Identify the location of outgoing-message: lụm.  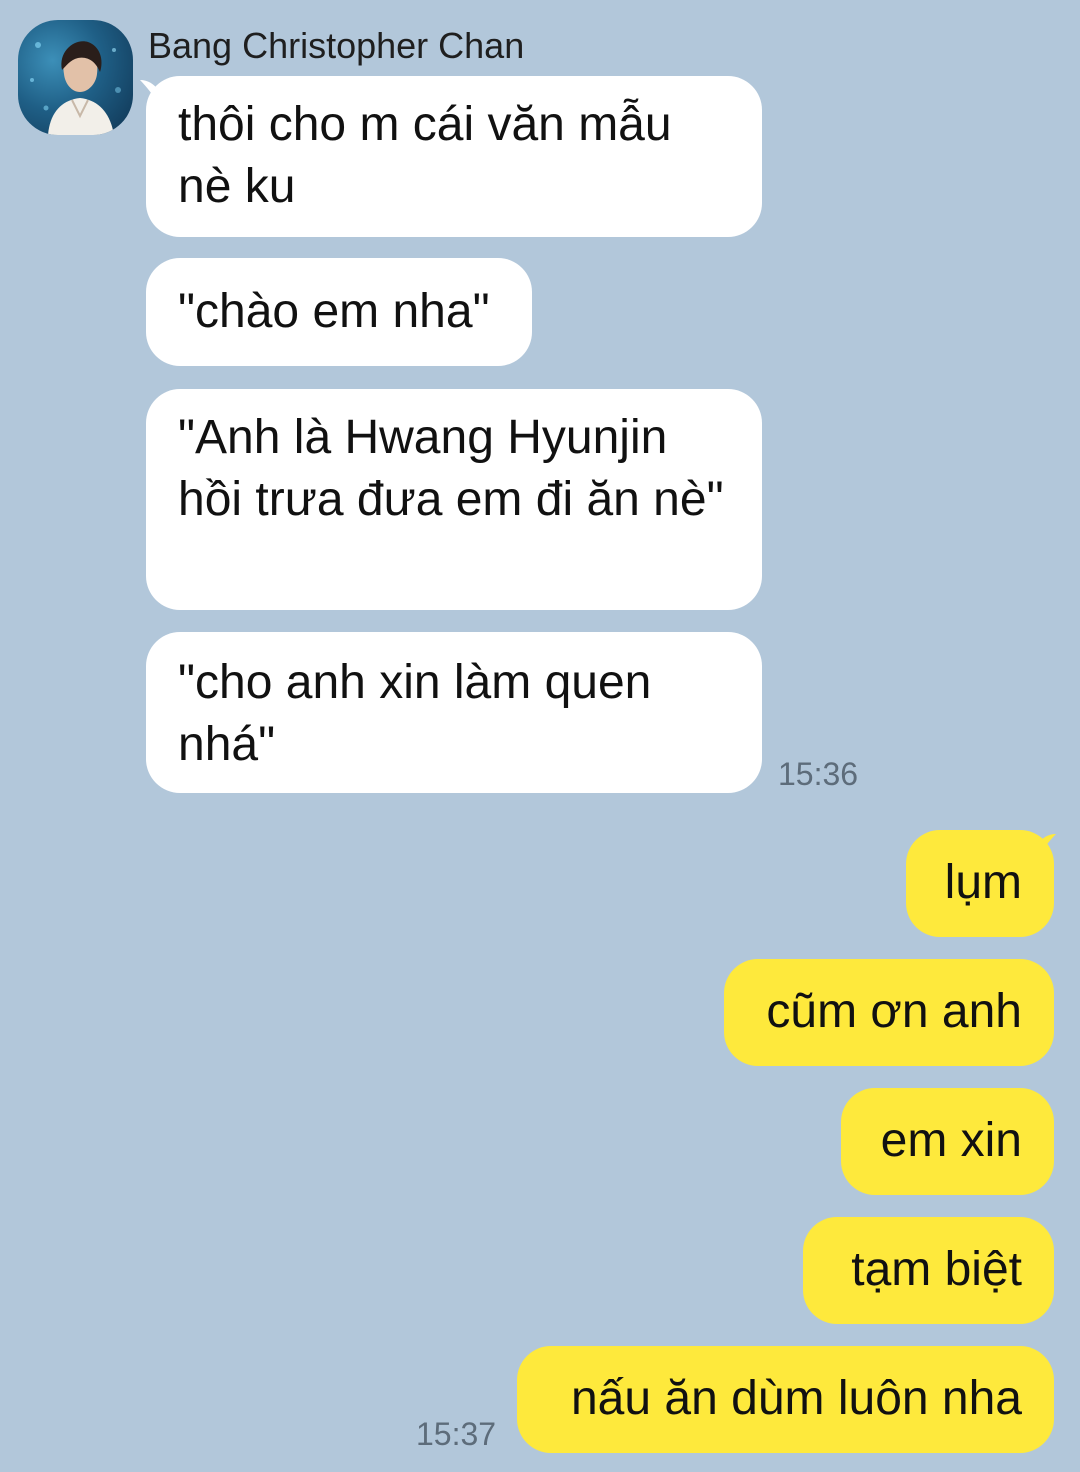
(980, 883).